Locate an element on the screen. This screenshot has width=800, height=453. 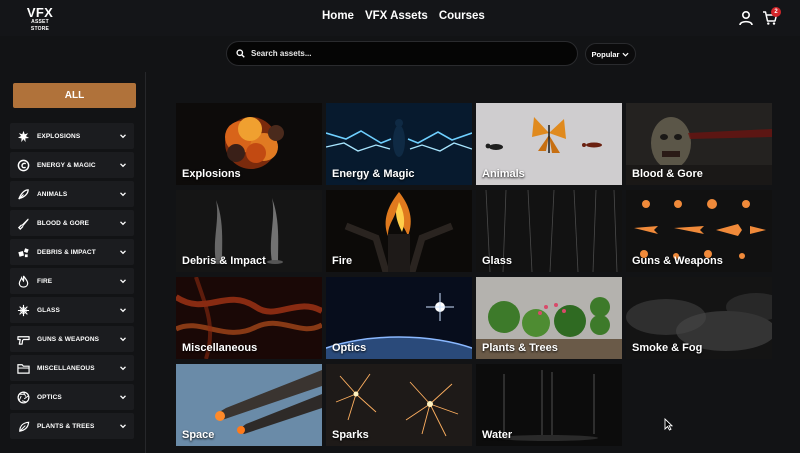
sidebar-item-blood-gore: BLOOD & GORE is located at coordinates (72, 223).